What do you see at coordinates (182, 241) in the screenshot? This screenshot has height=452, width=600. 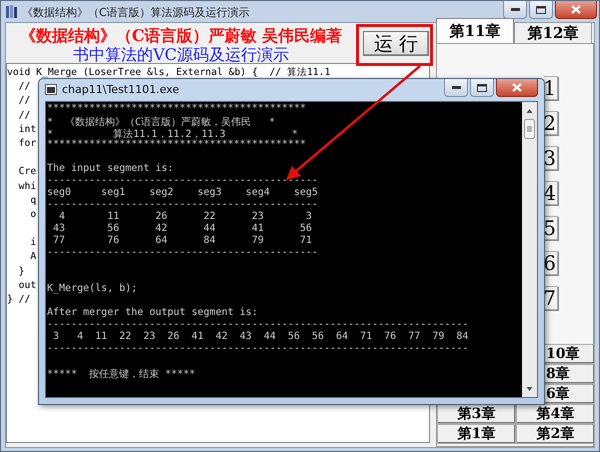 I see `console-line: 77 76 64 84 79 71` at bounding box center [182, 241].